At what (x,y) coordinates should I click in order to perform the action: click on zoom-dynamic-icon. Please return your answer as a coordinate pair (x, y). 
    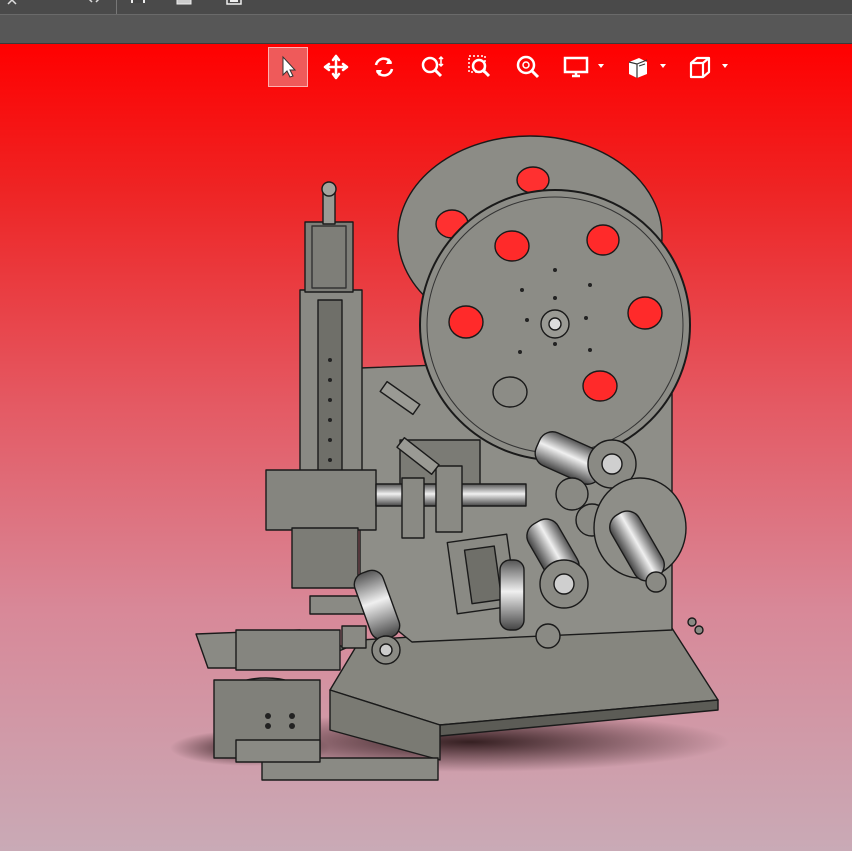
    Looking at the image, I should click on (432, 66).